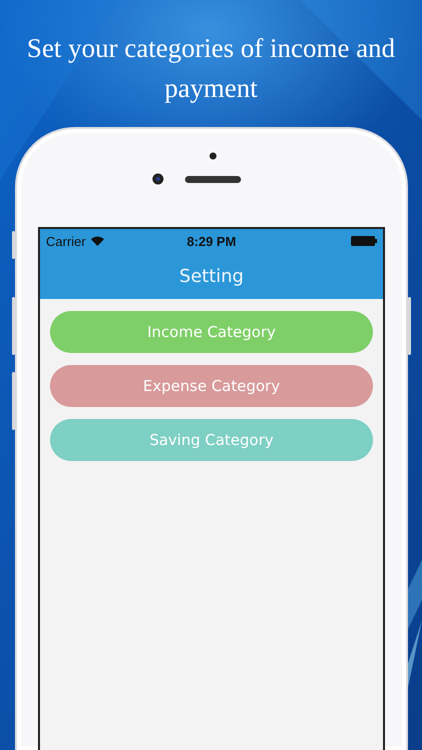 This screenshot has width=422, height=750. I want to click on carrier-label: Carrier, so click(66, 241).